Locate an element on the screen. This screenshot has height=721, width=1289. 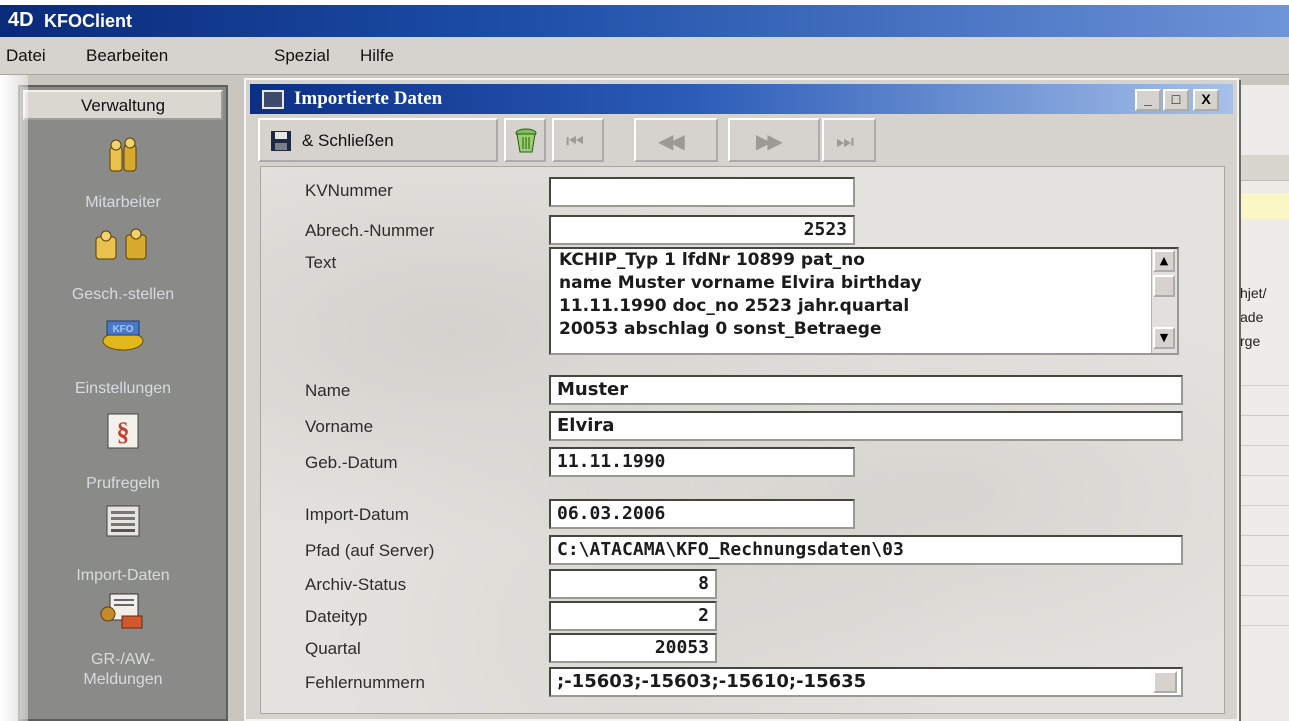
last-record-button: ⏭ is located at coordinates (849, 140).